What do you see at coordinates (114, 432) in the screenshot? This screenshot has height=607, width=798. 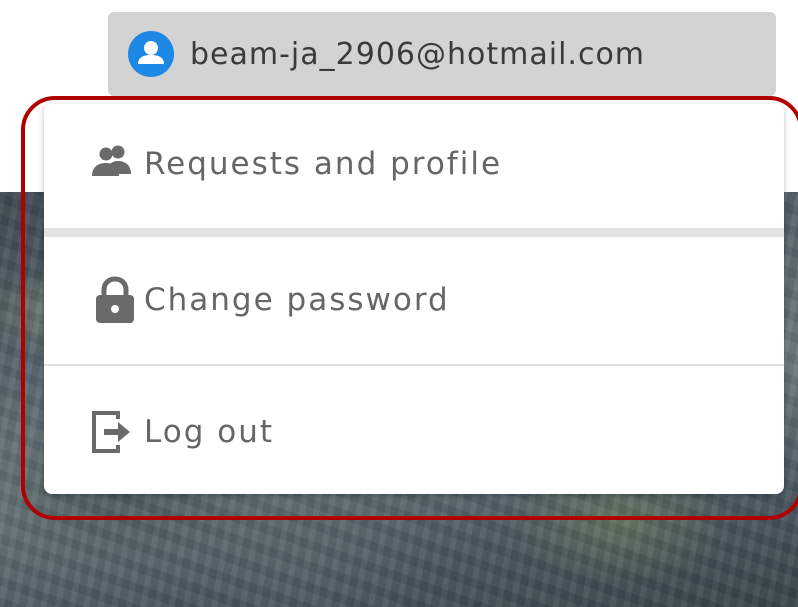 I see `logout-icon` at bounding box center [114, 432].